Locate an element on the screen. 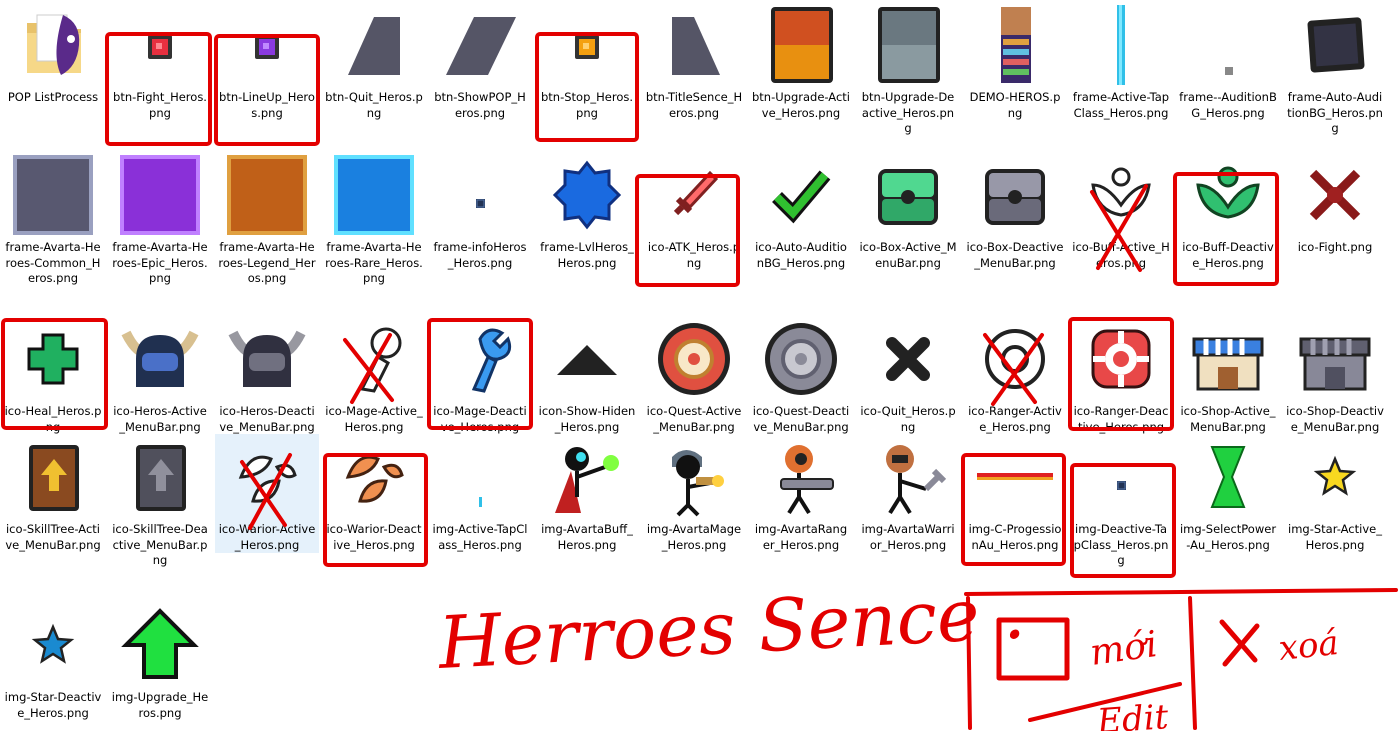 The image size is (1398, 731). file-item: btn-Upgrade-Deactive_Heros.png is located at coordinates (908, 69).